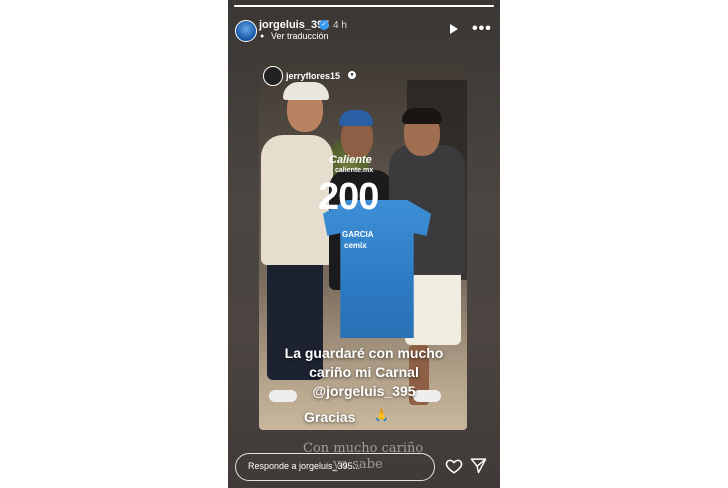  Describe the element at coordinates (381, 415) in the screenshot. I see `pray-emoji-icon: 🙏` at that location.